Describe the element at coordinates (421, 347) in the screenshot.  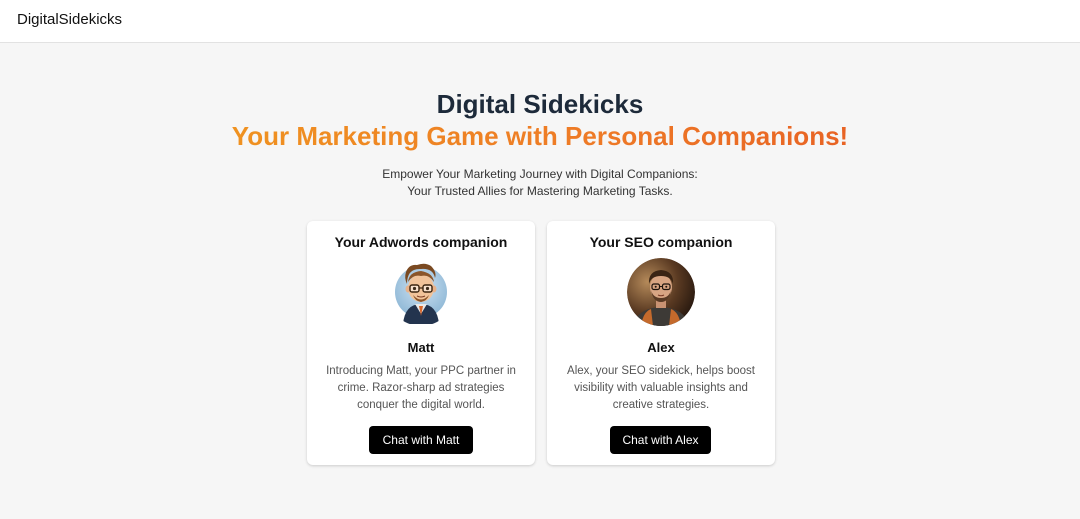
I see `companion-name: Matt` at that location.